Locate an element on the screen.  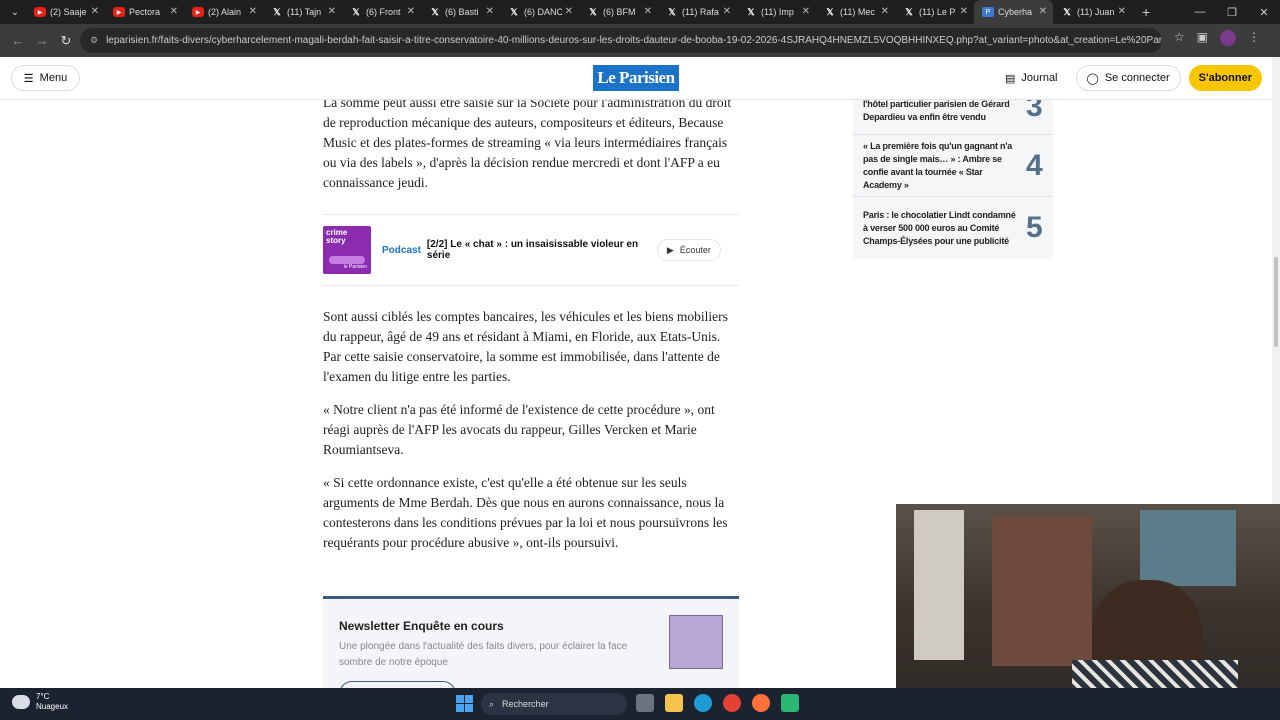
listen-button: ▶ Écouter is located at coordinates (688, 250).